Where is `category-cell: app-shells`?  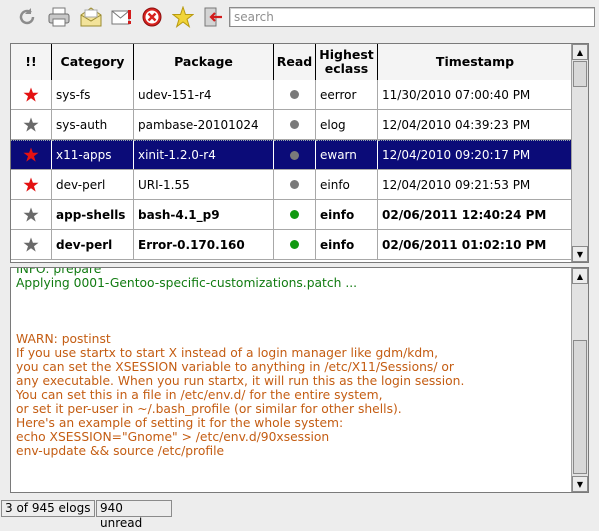
category-cell: app-shells is located at coordinates (93, 214).